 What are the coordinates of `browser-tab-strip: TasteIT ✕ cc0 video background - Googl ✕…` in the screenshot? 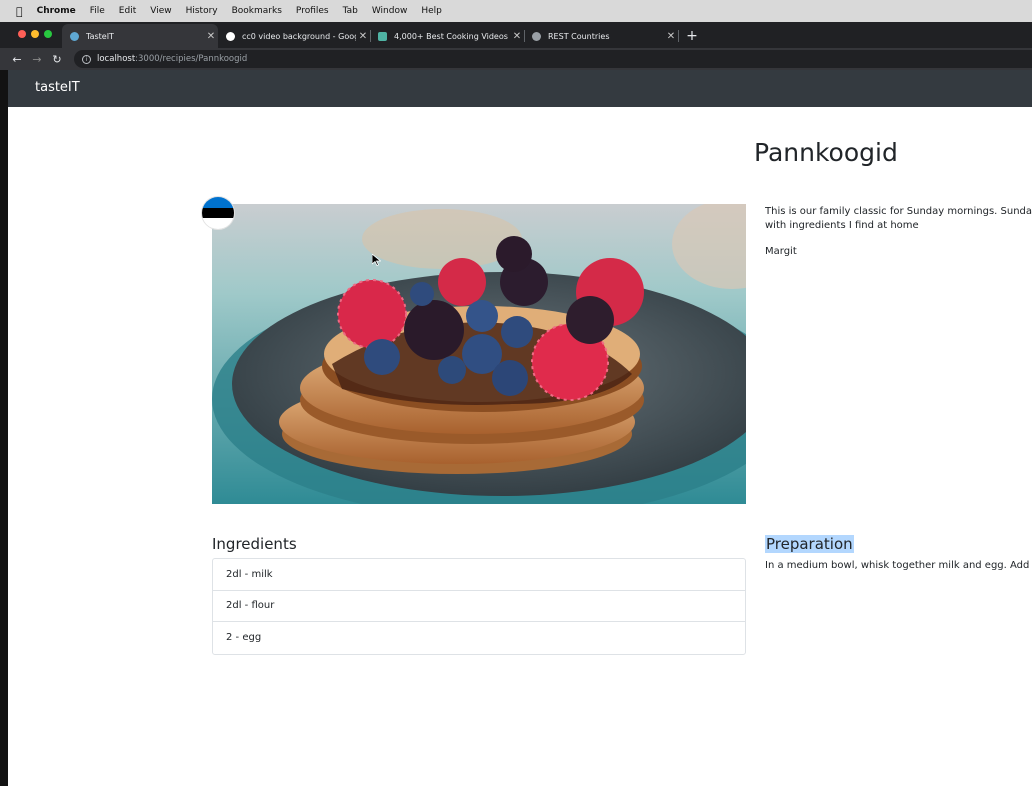 It's located at (516, 35).